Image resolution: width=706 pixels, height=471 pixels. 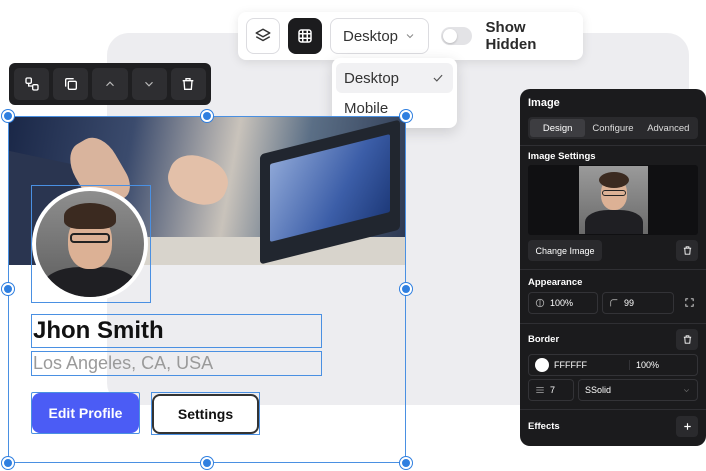 I want to click on layers-button, so click(x=263, y=36).